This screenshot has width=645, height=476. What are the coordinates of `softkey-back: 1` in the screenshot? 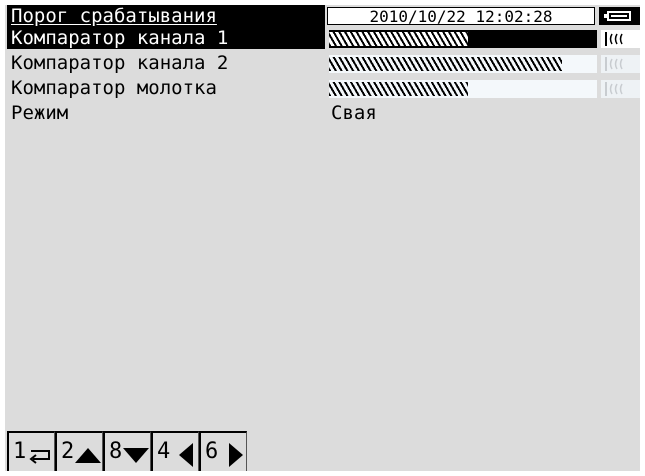 It's located at (31, 451).